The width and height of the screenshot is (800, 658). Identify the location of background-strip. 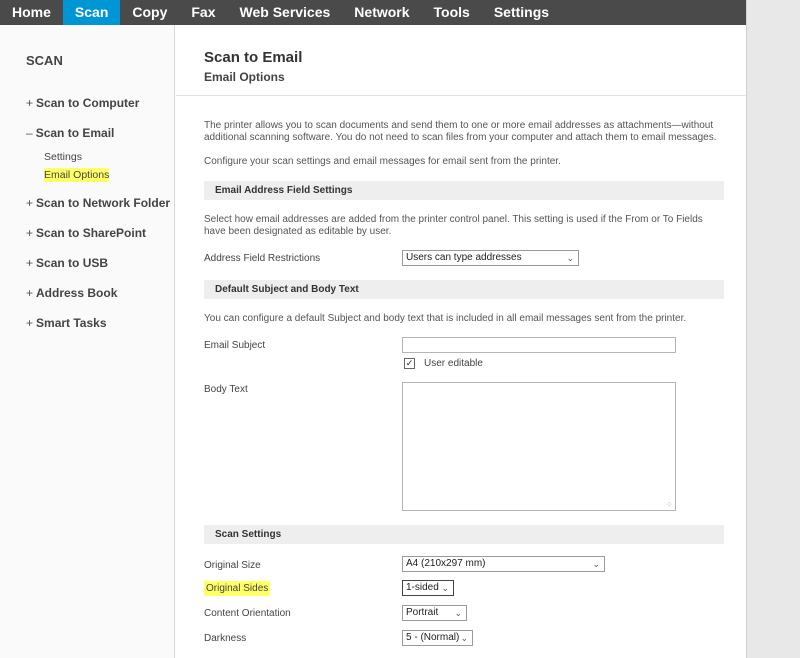
(773, 329).